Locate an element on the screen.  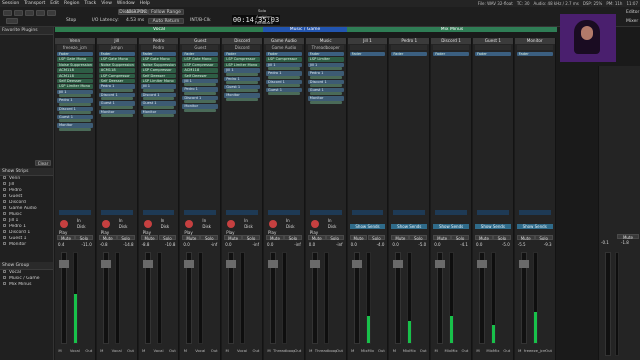
record-button is located at coordinates (12, 21).